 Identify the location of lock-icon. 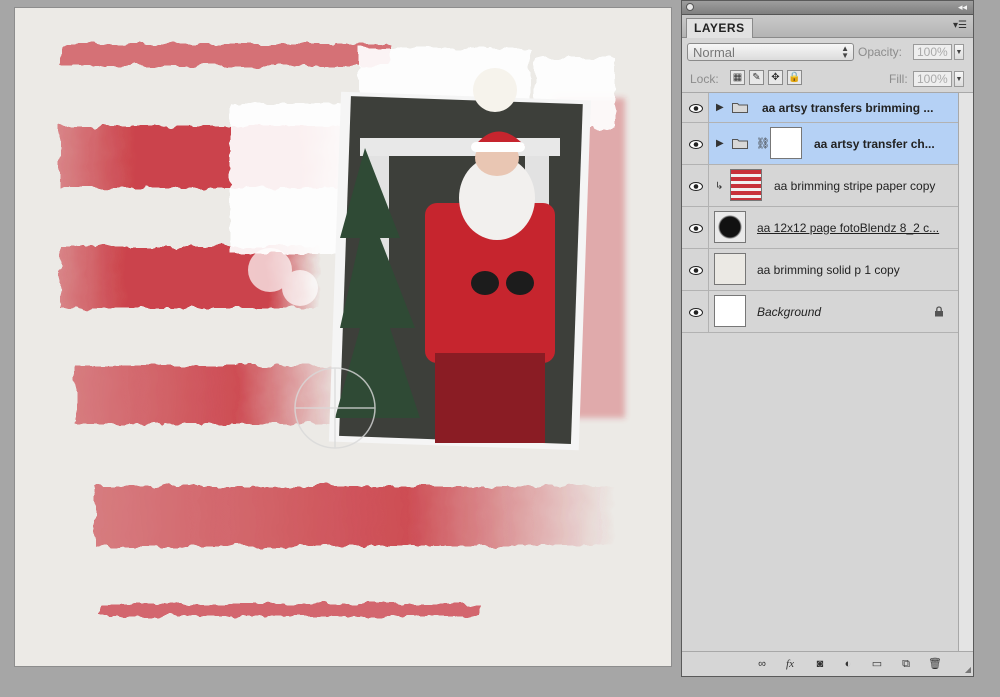
(939, 311).